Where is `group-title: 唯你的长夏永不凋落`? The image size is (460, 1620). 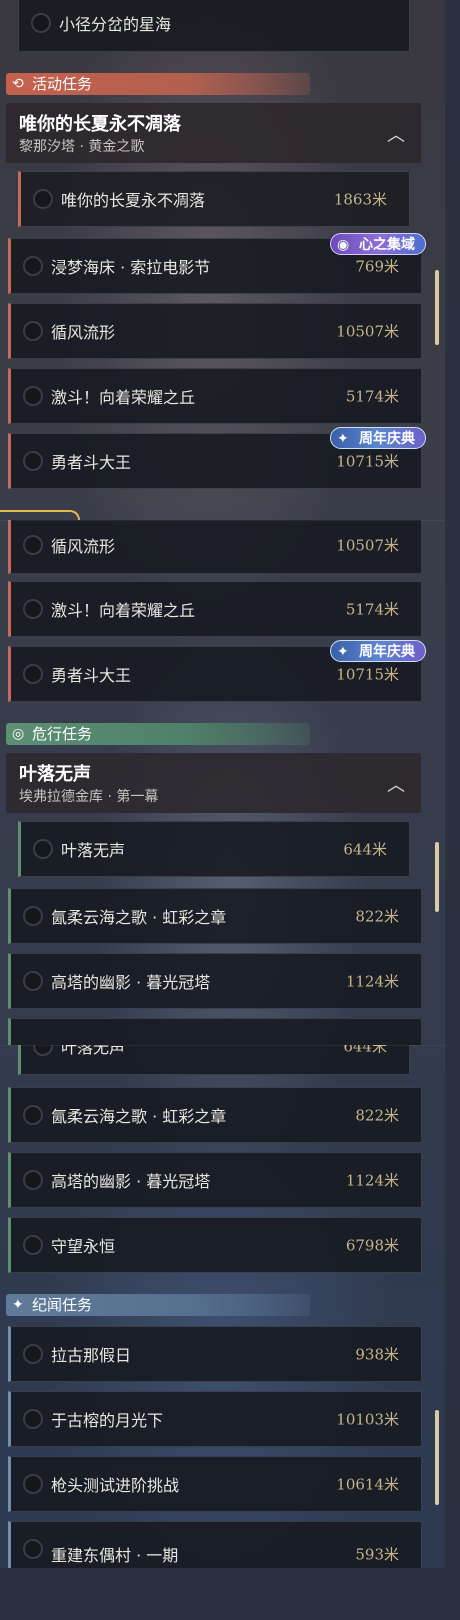 group-title: 唯你的长夏永不凋落 is located at coordinates (100, 124).